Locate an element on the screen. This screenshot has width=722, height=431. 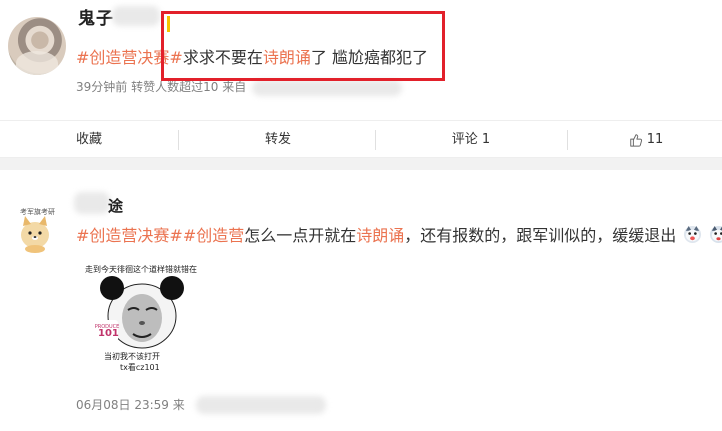
topic-link: #创造营决赛# is located at coordinates (129, 235).